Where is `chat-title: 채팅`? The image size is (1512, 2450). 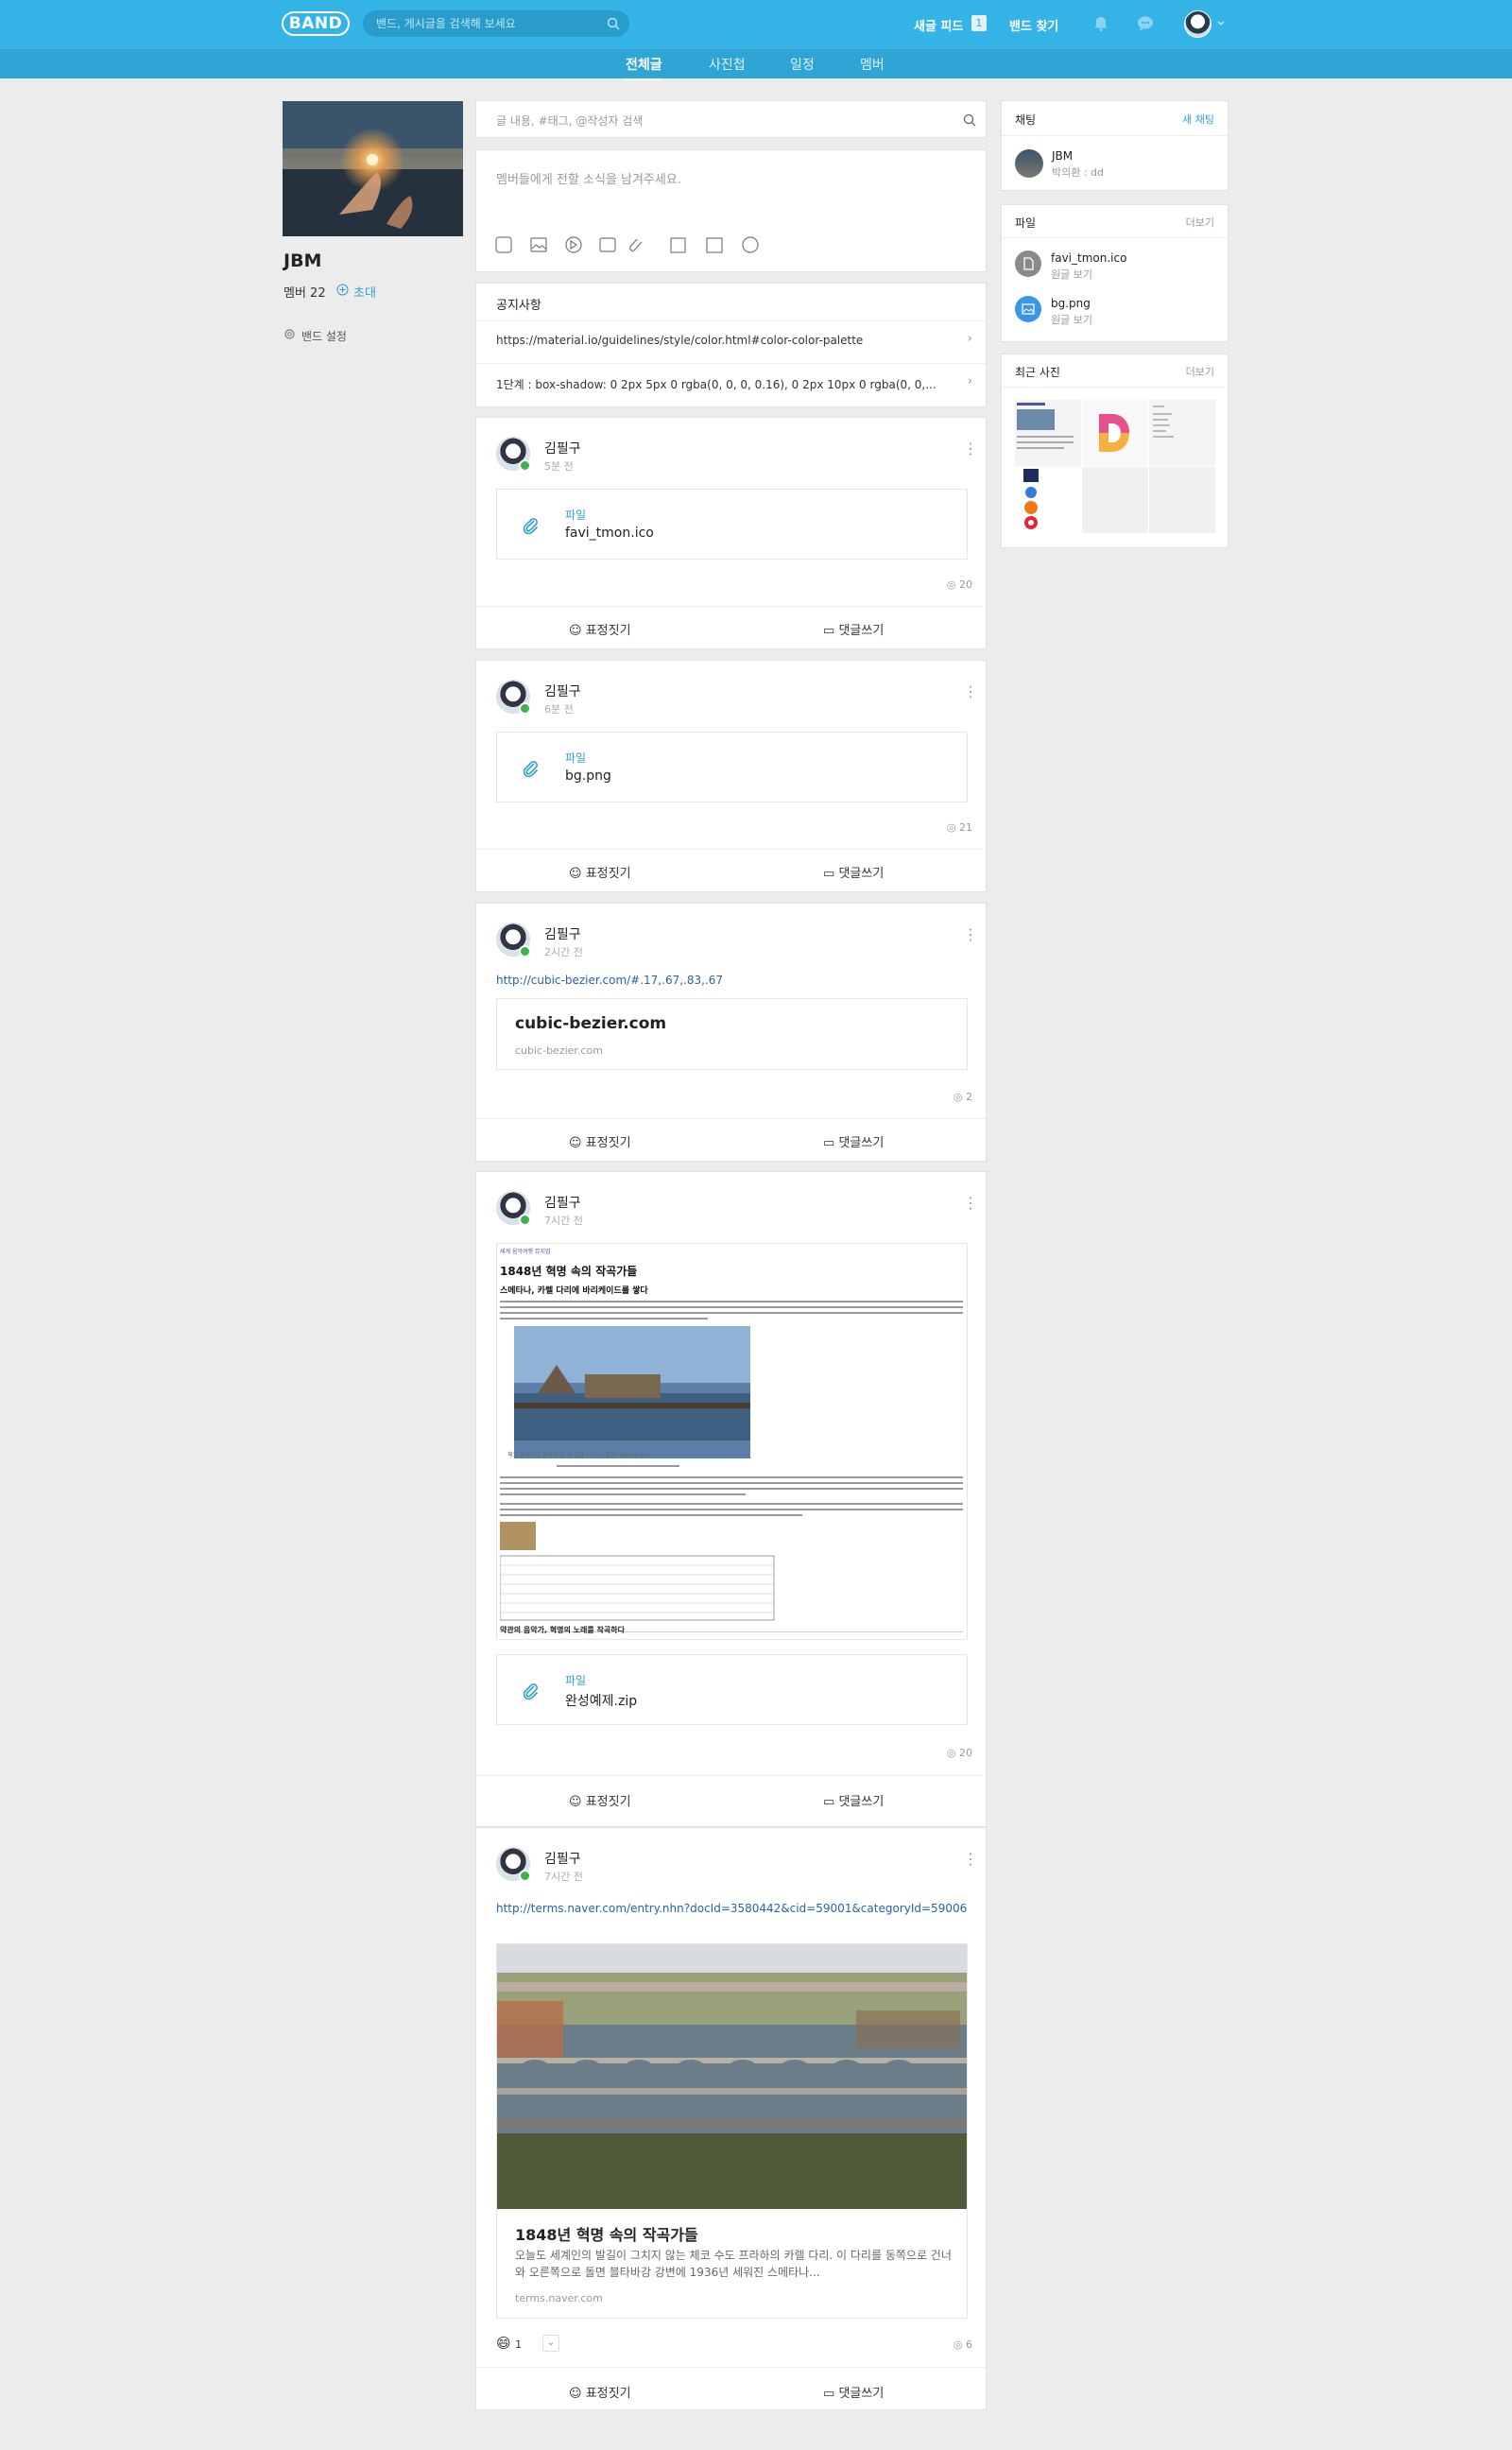 chat-title: 채팅 is located at coordinates (1026, 120).